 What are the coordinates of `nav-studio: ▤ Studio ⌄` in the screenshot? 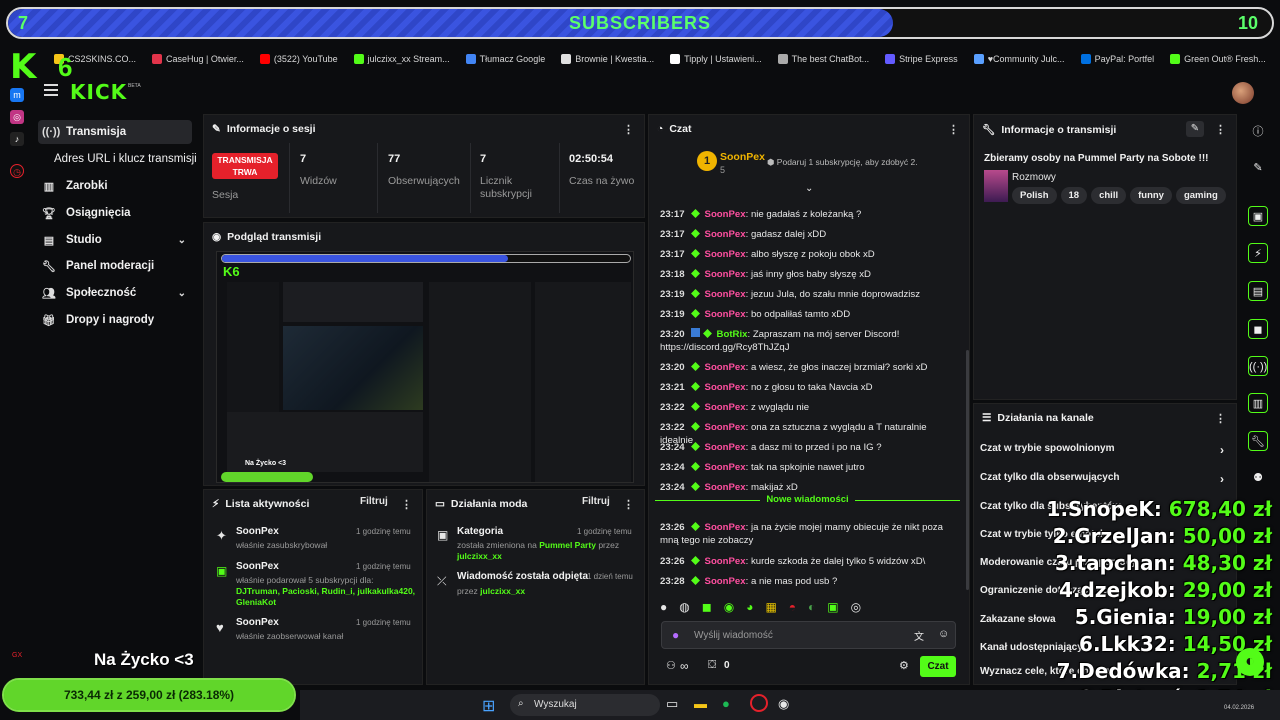 It's located at (115, 240).